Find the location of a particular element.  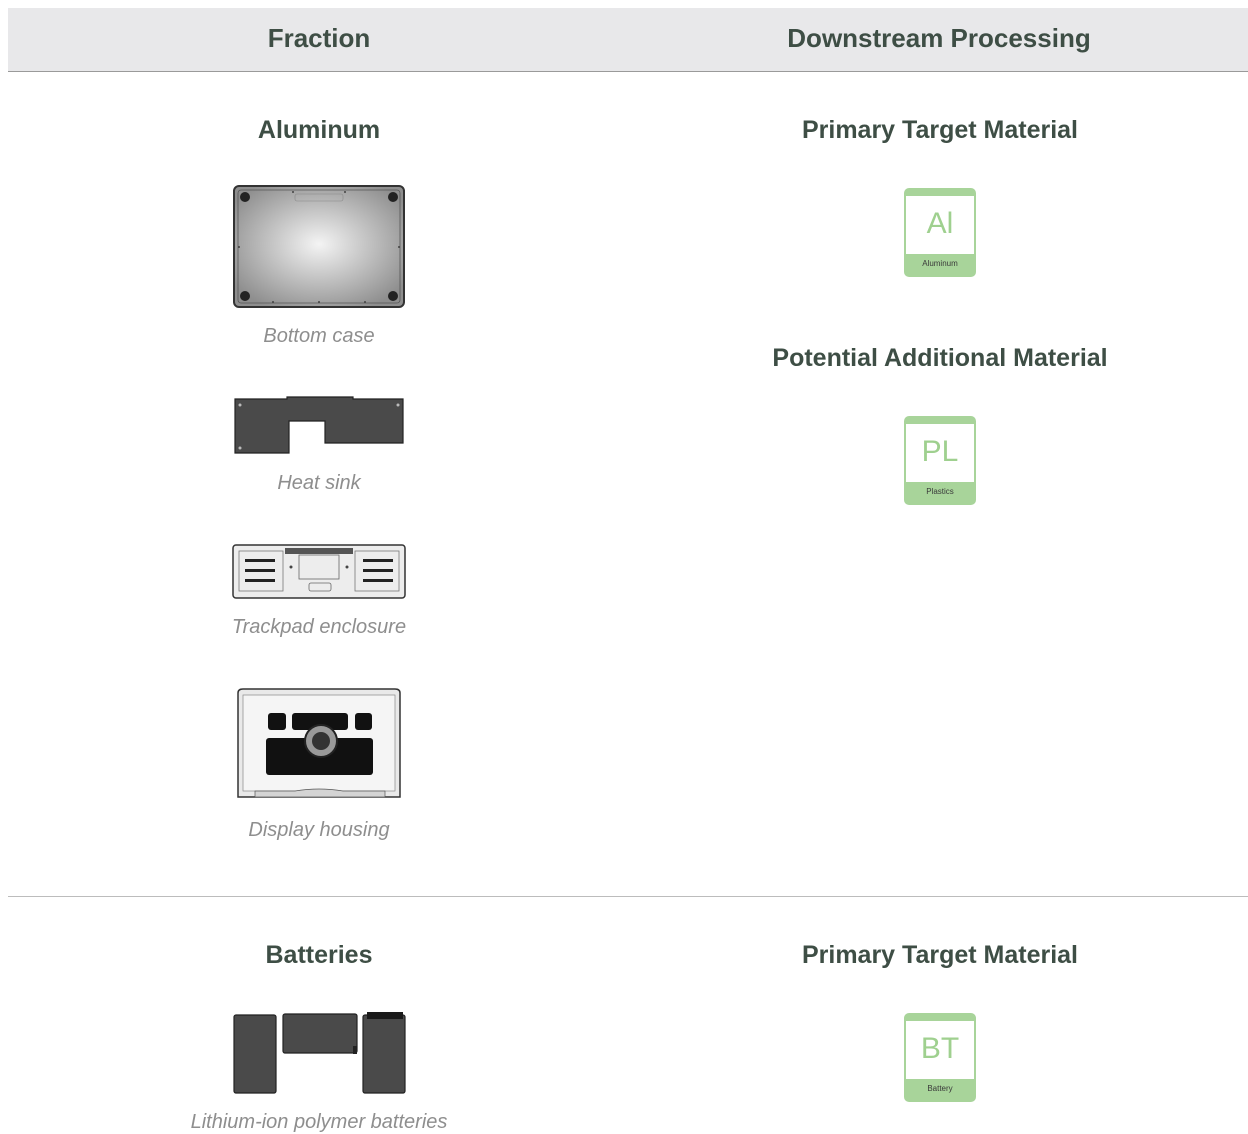

downstream-column-header: Downstream Processing is located at coordinates (939, 38).